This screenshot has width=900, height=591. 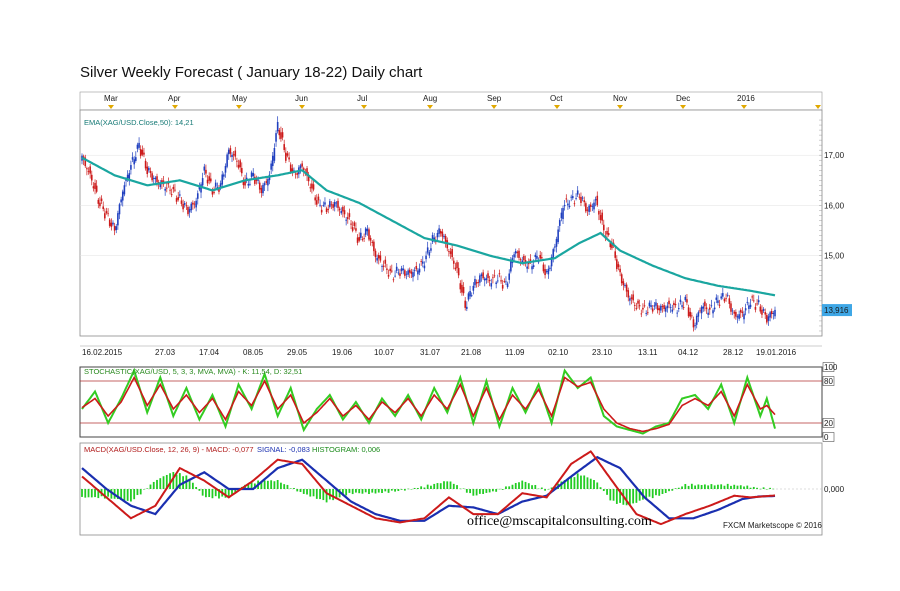 I want to click on macd-label: MACD(XAG/USD.Close, 12, 26, 9) -, so click(x=144, y=449).